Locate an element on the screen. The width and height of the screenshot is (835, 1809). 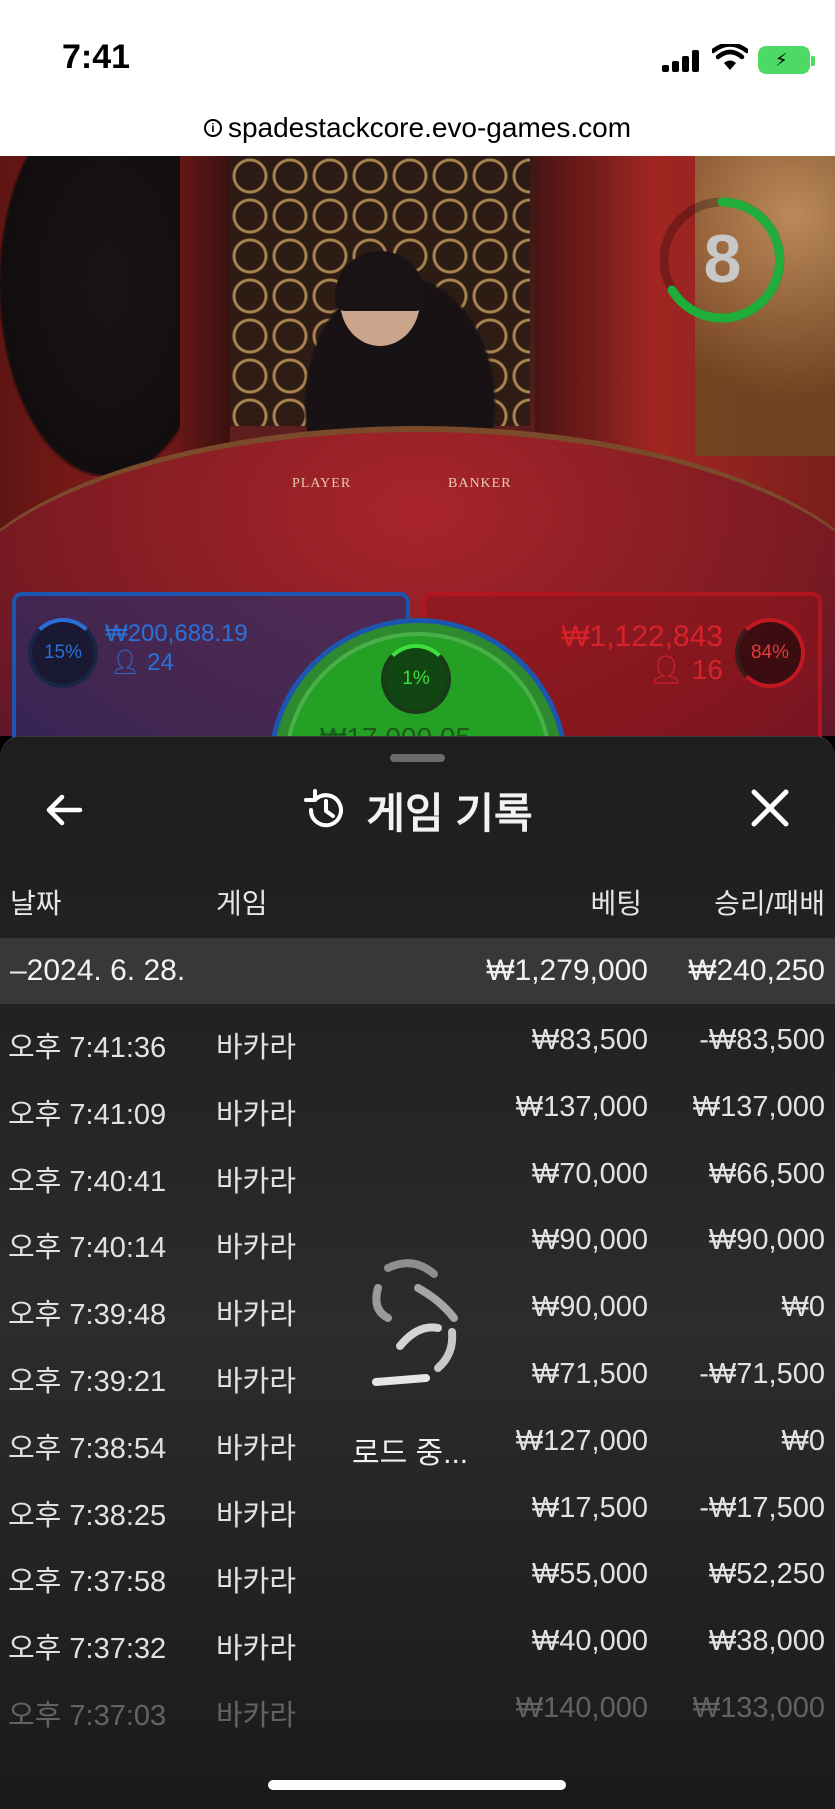
row-bet: ₩71,500 is located at coordinates (589, 1373).